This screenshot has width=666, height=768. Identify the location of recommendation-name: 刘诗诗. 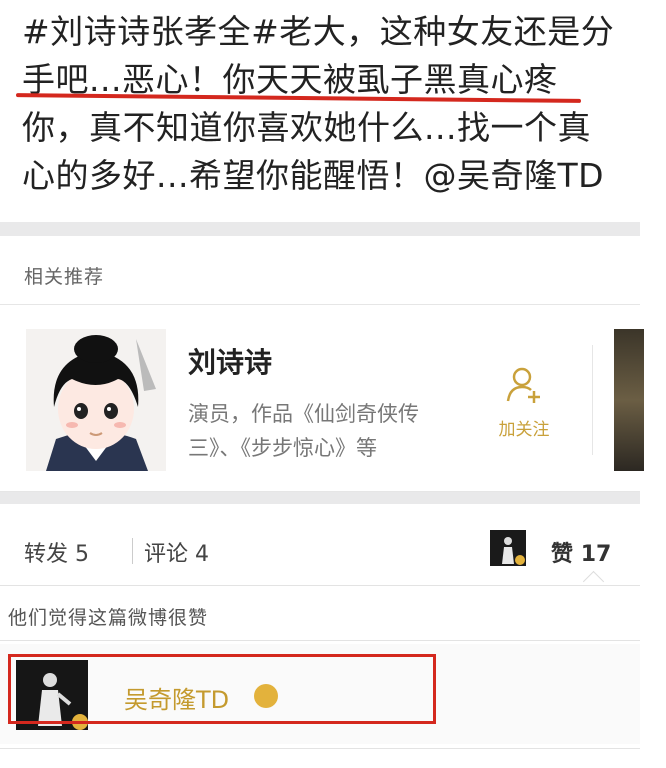
(230, 361).